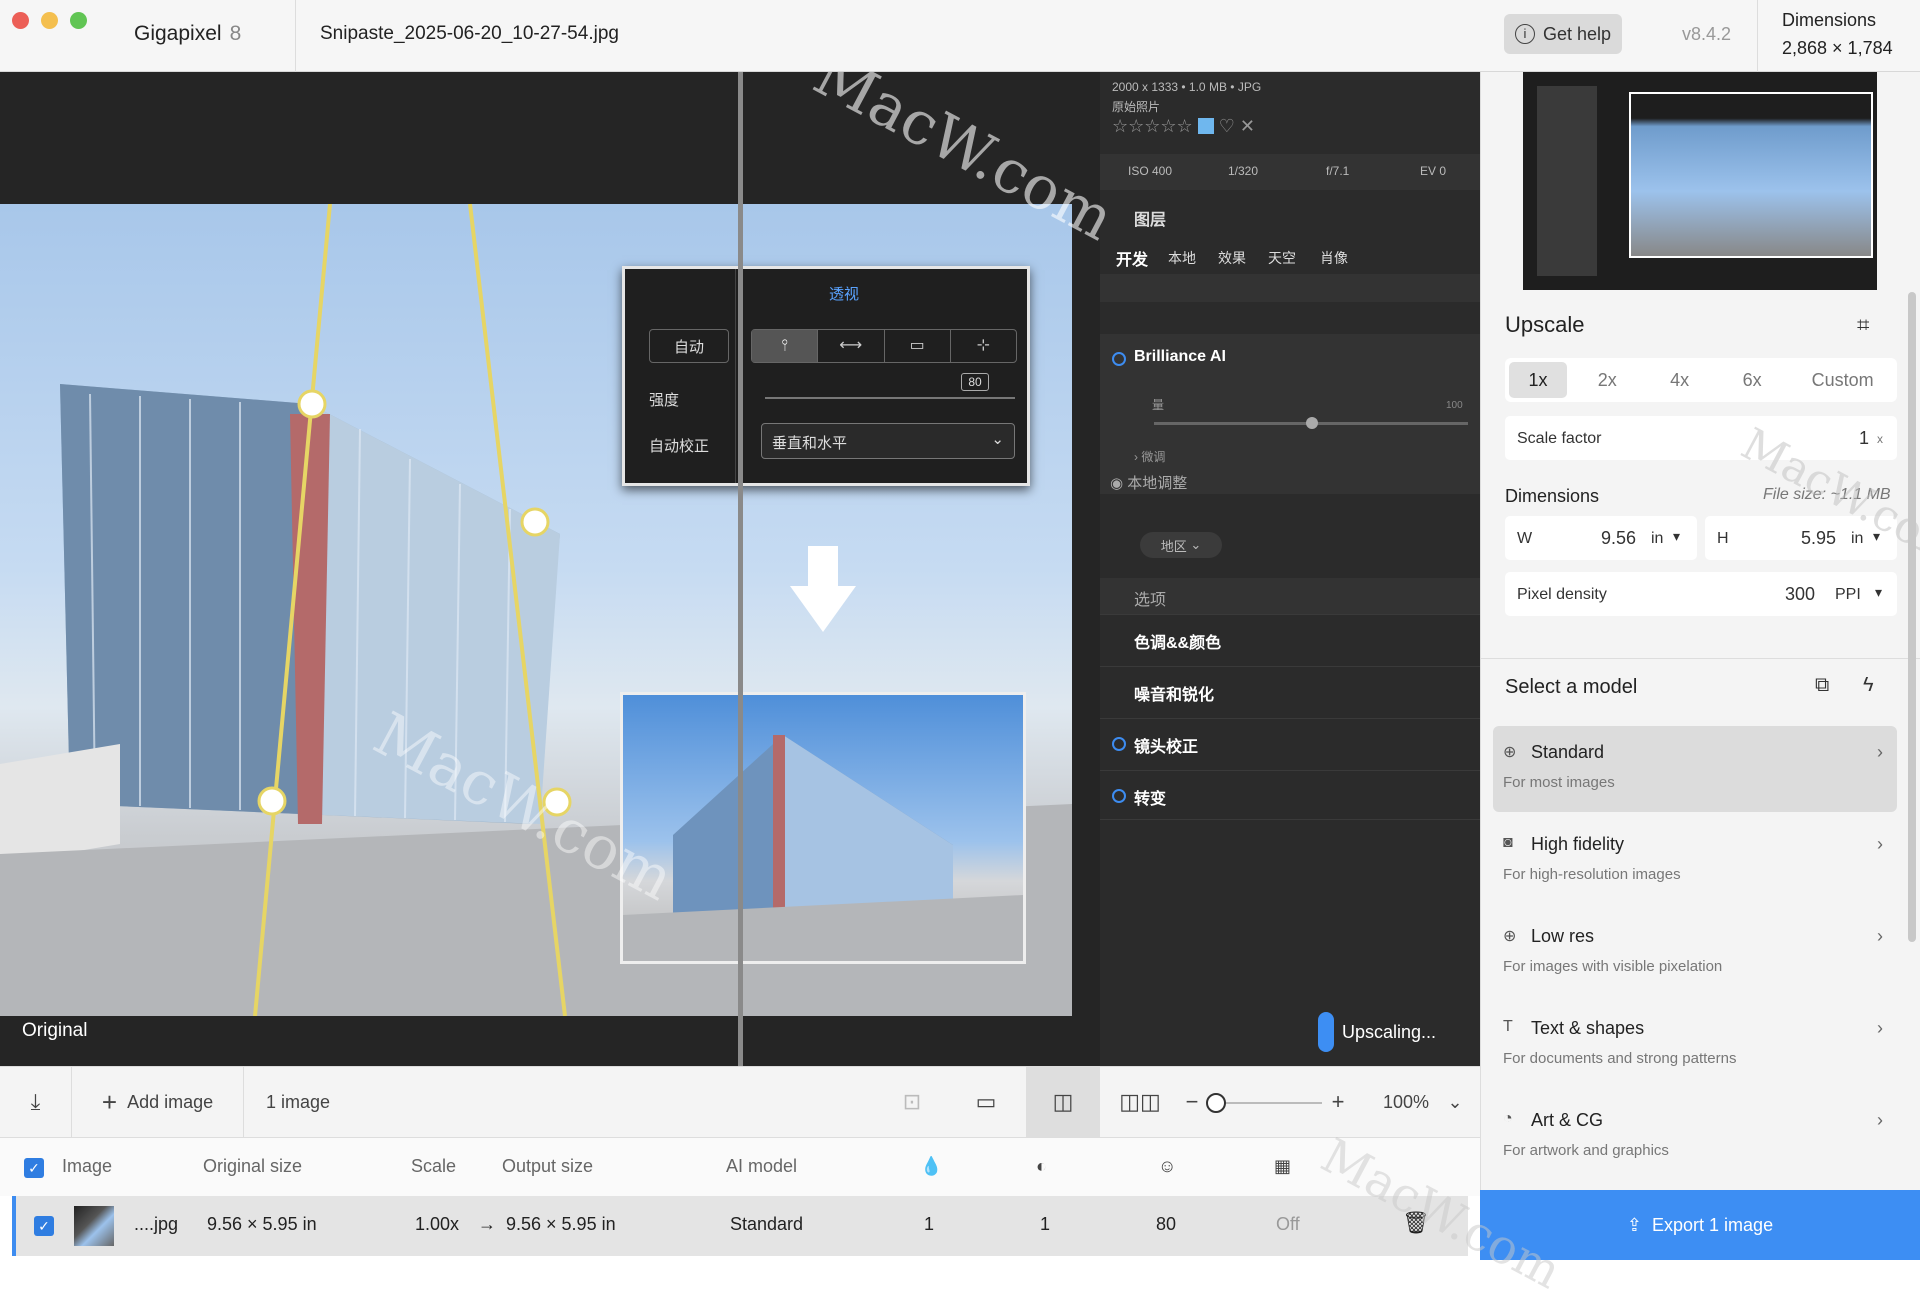 The height and width of the screenshot is (1300, 1920). Describe the element at coordinates (1586, 1150) in the screenshot. I see `model-desc: For artwork and graphics` at that location.